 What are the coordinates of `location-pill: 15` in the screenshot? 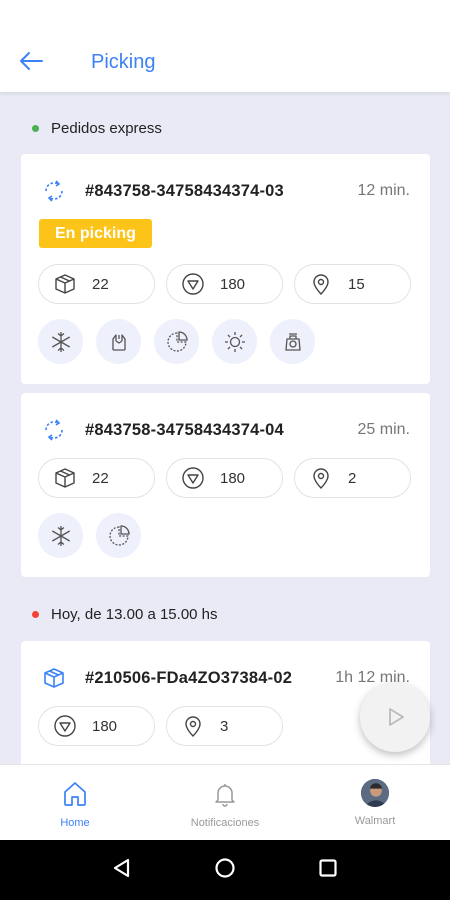 It's located at (352, 284).